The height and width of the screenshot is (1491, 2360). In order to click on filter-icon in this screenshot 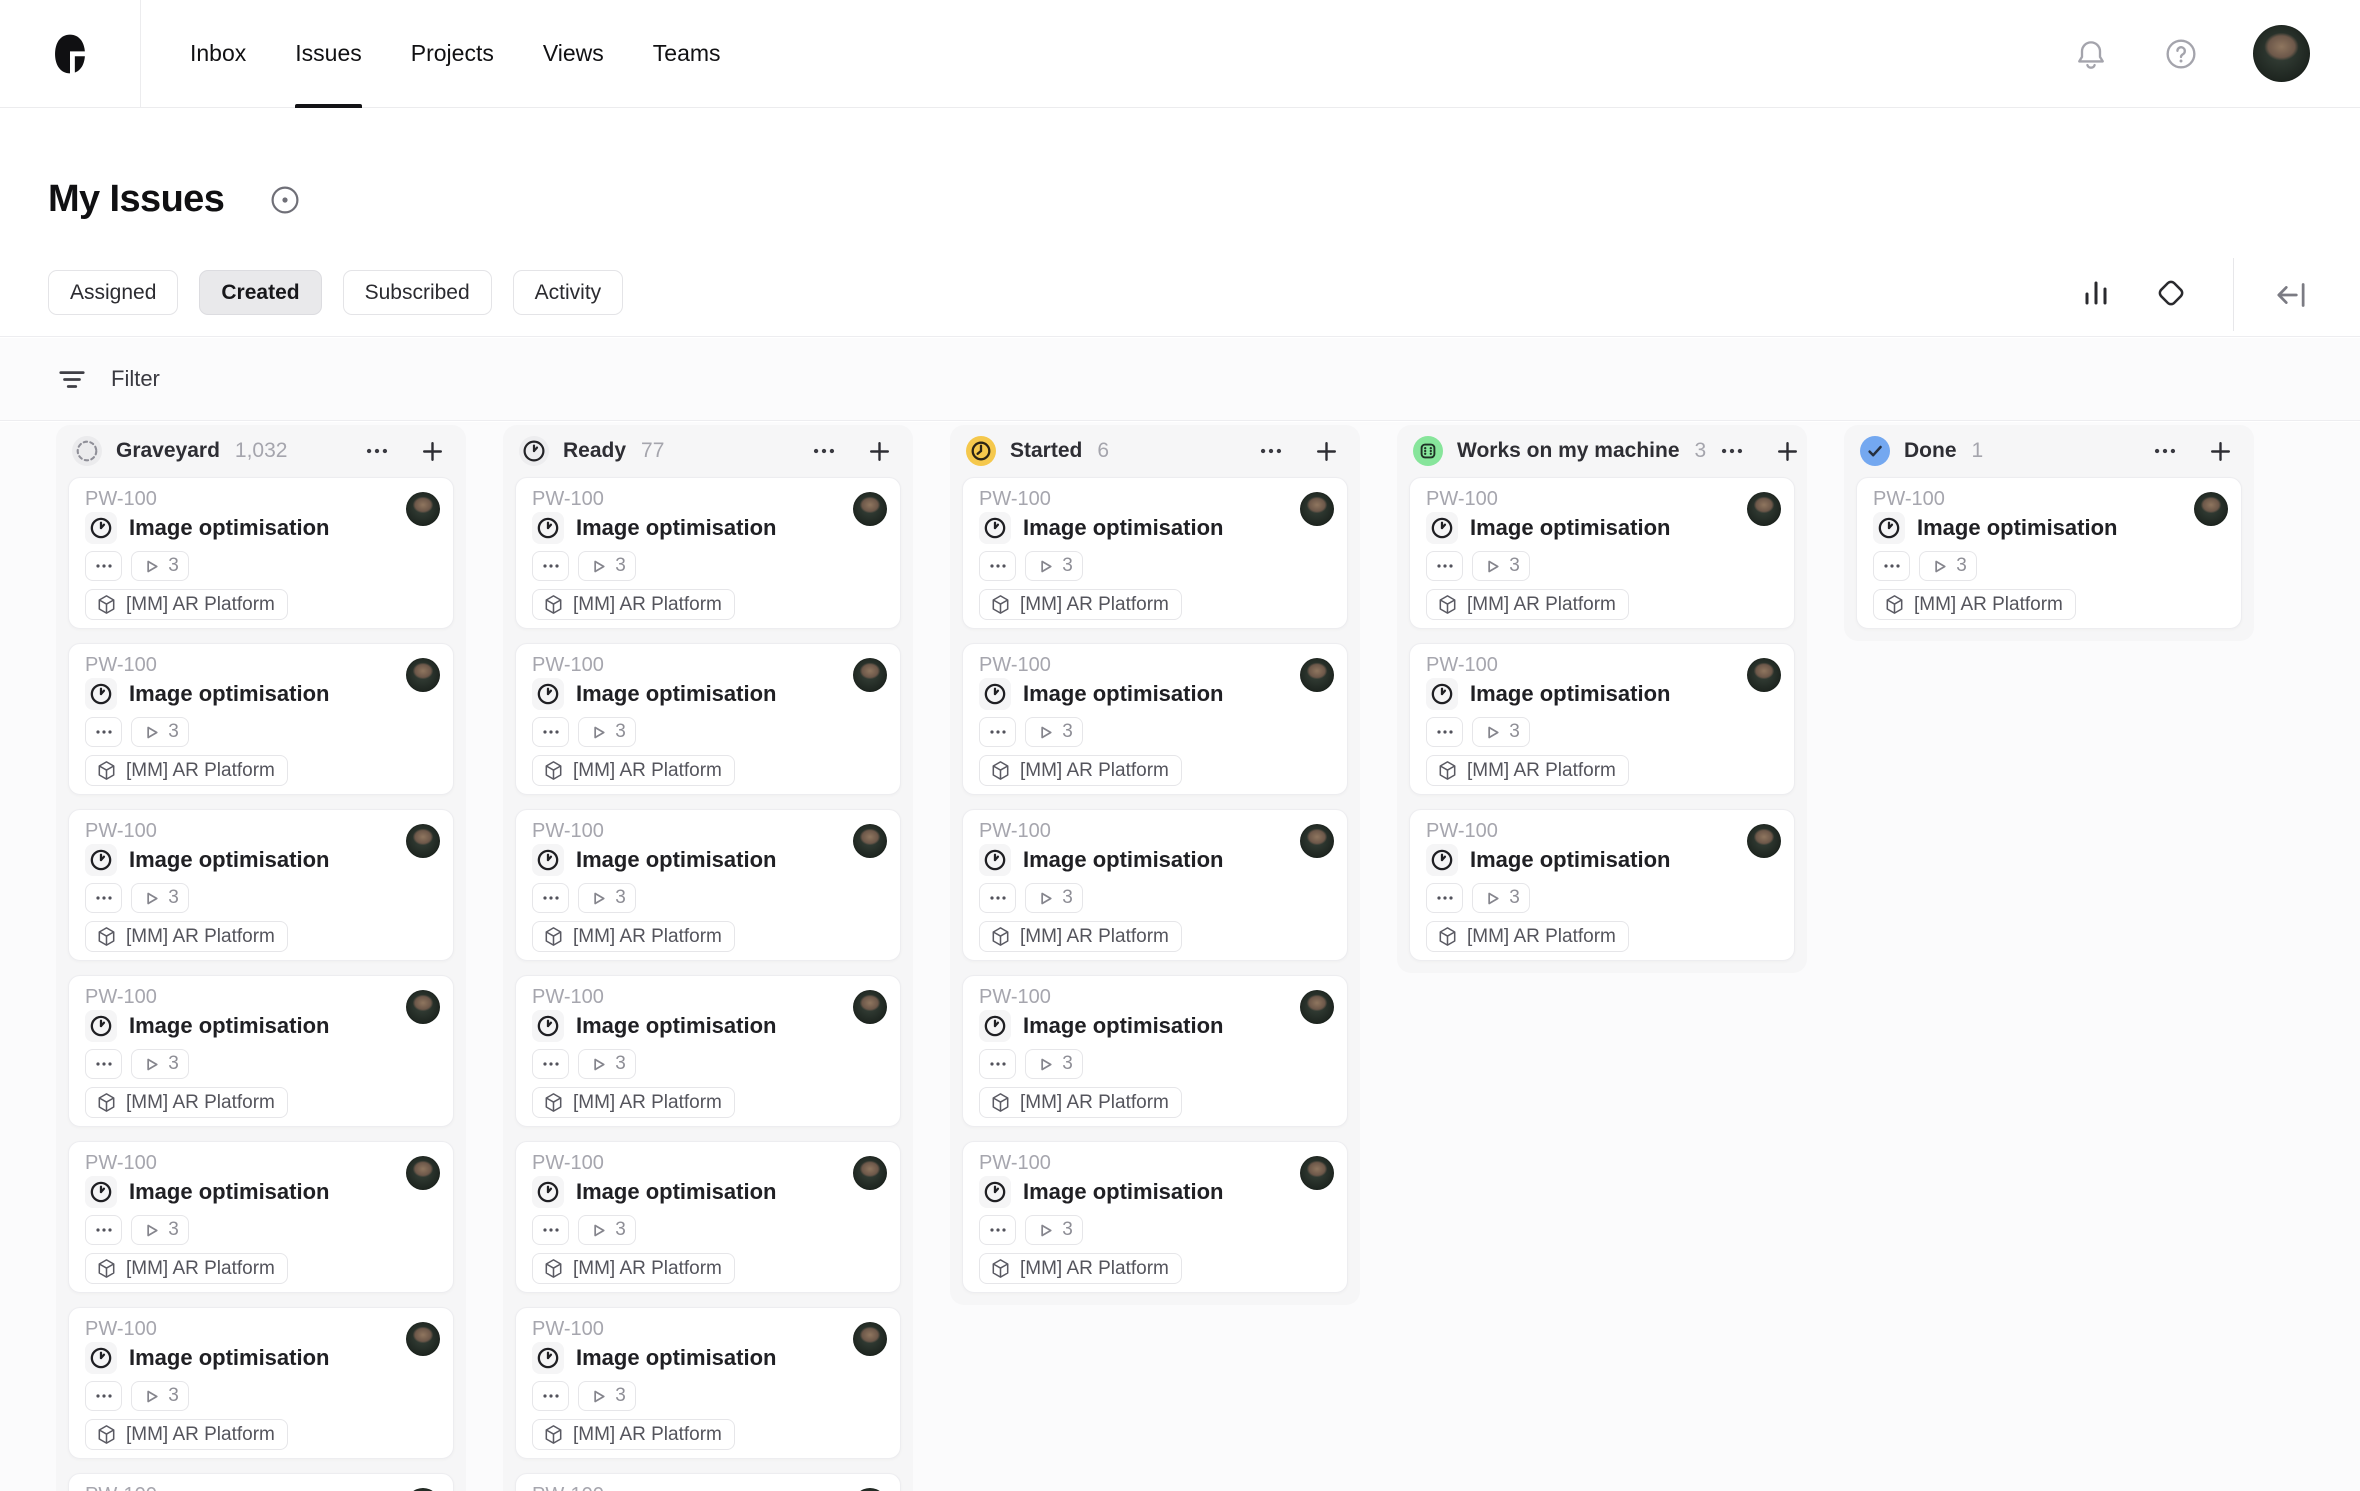, I will do `click(72, 379)`.